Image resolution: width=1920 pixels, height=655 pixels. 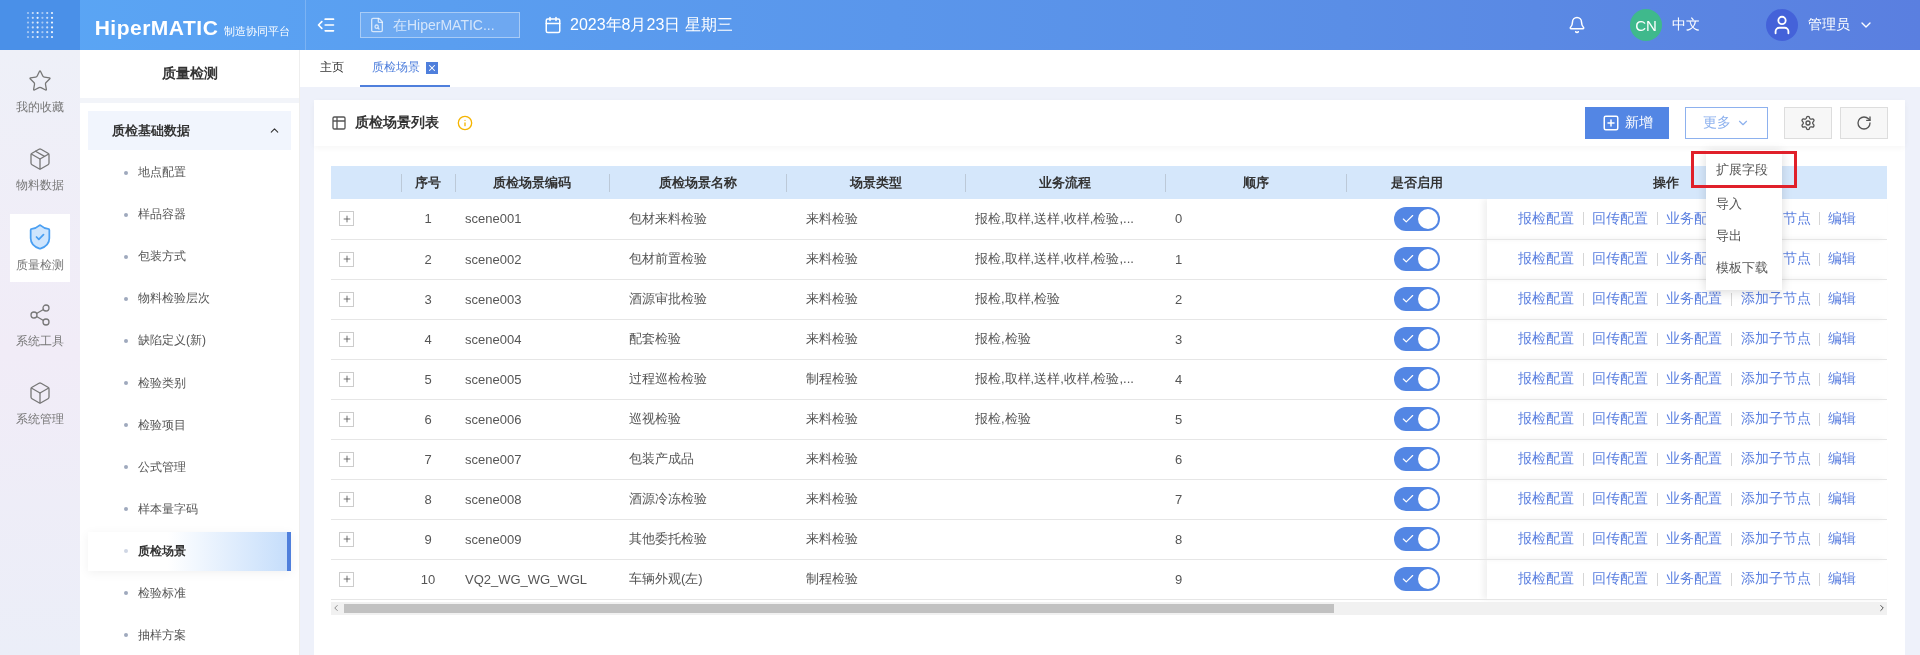 What do you see at coordinates (1744, 236) in the screenshot?
I see `menu-item: 导出` at bounding box center [1744, 236].